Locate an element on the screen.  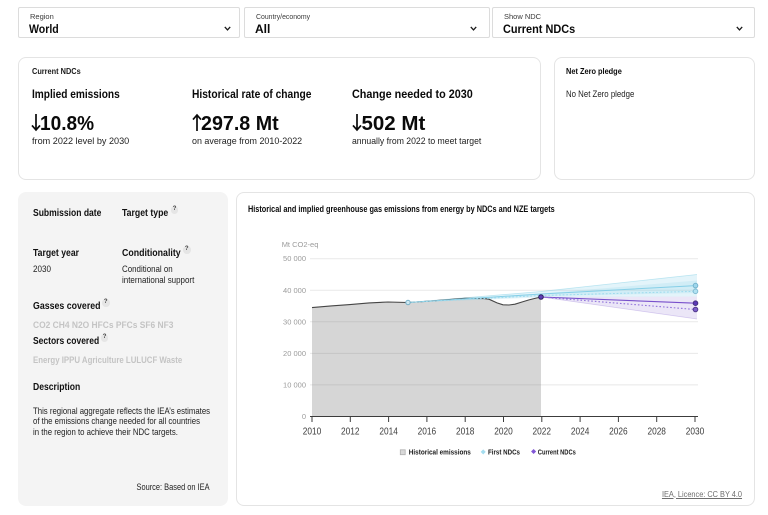
svg-text: 2016 is located at coordinates (427, 432).